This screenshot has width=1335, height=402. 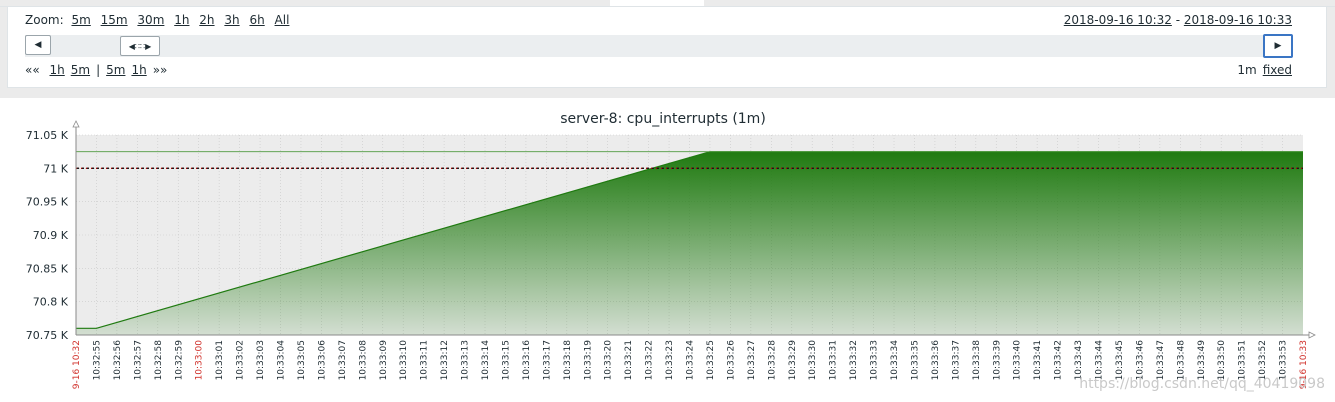 I want to click on watermark: https://blog.csdn.net/qq_40419098, so click(x=1202, y=384).